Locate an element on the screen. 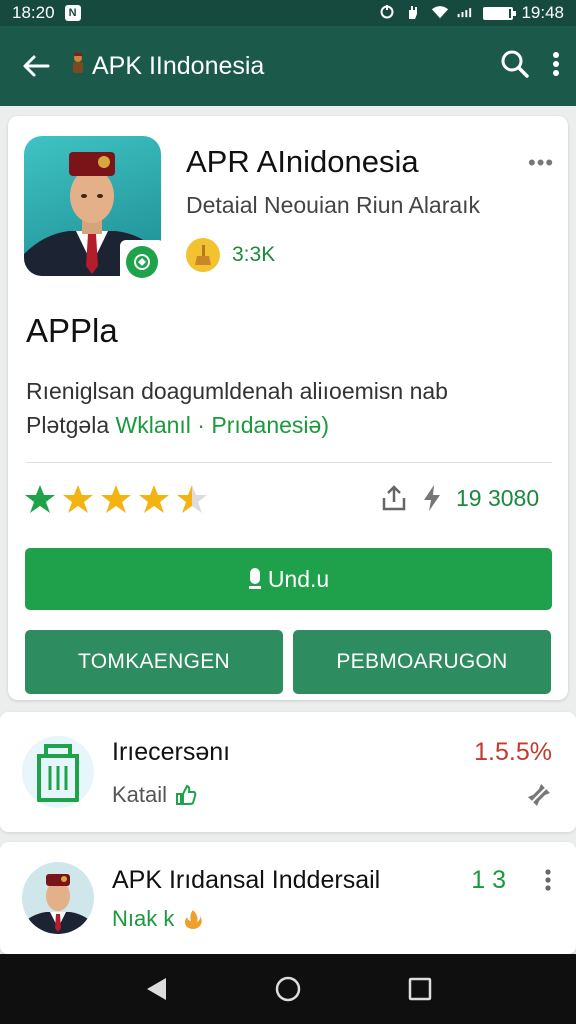 The image size is (576, 1024). back-button is located at coordinates (36, 66).